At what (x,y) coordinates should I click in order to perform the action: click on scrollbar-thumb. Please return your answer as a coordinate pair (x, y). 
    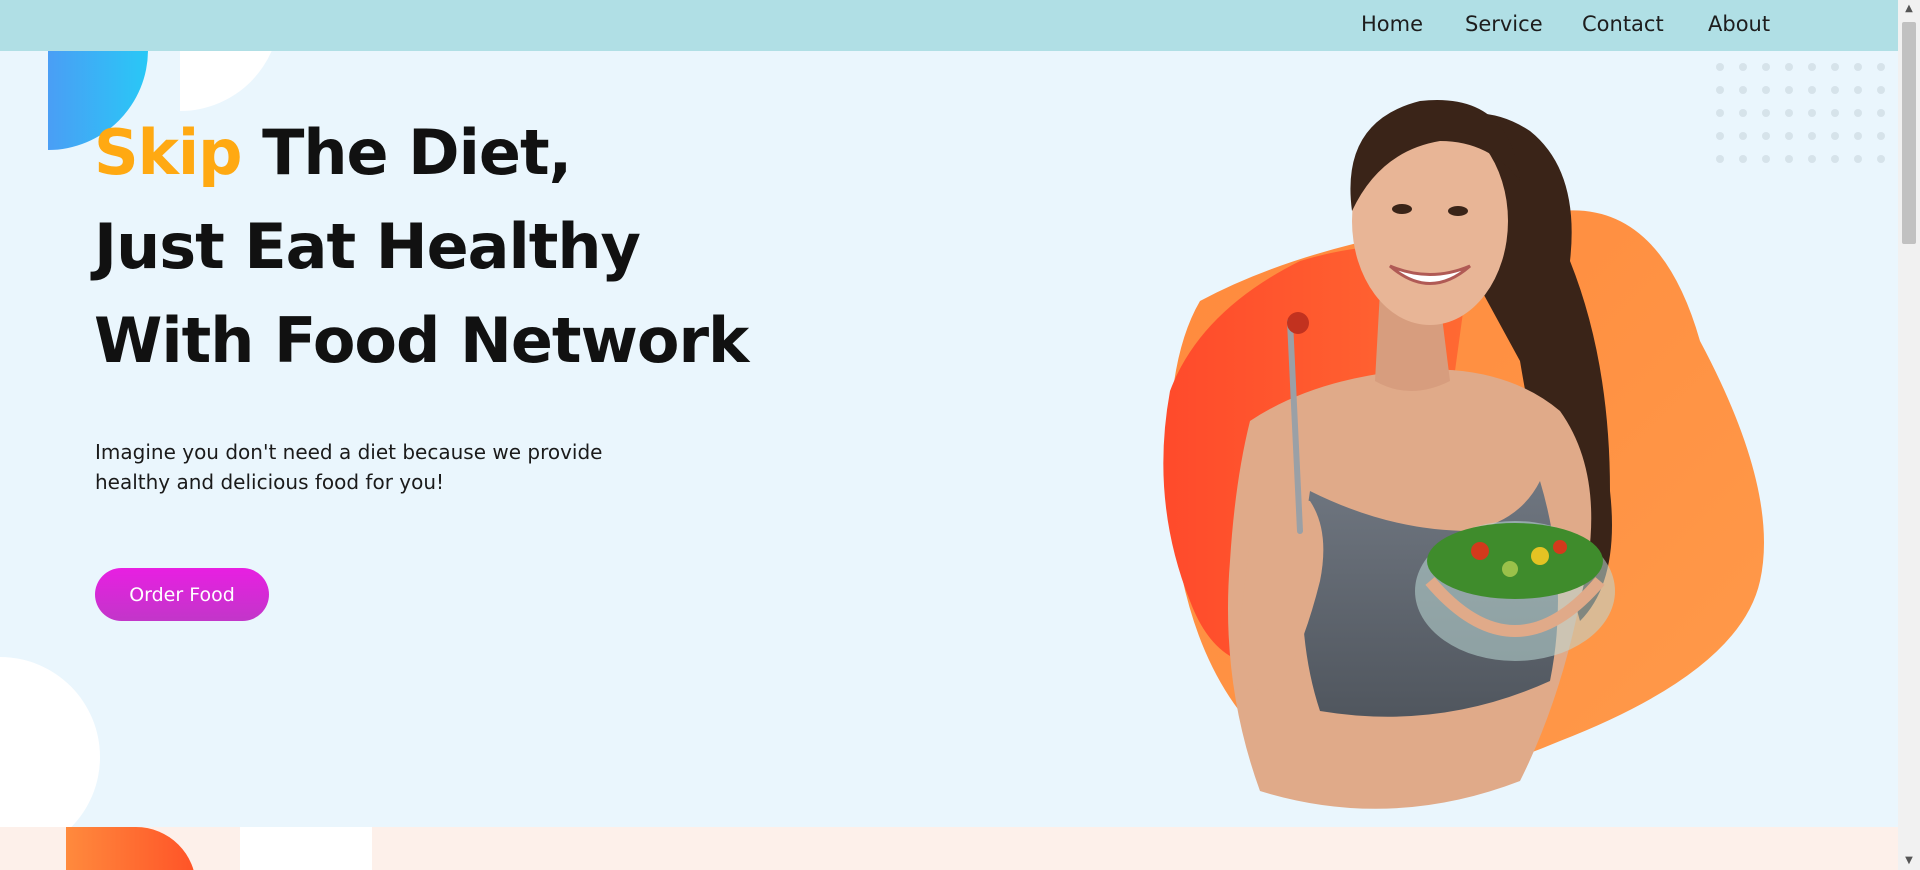
    Looking at the image, I should click on (1909, 133).